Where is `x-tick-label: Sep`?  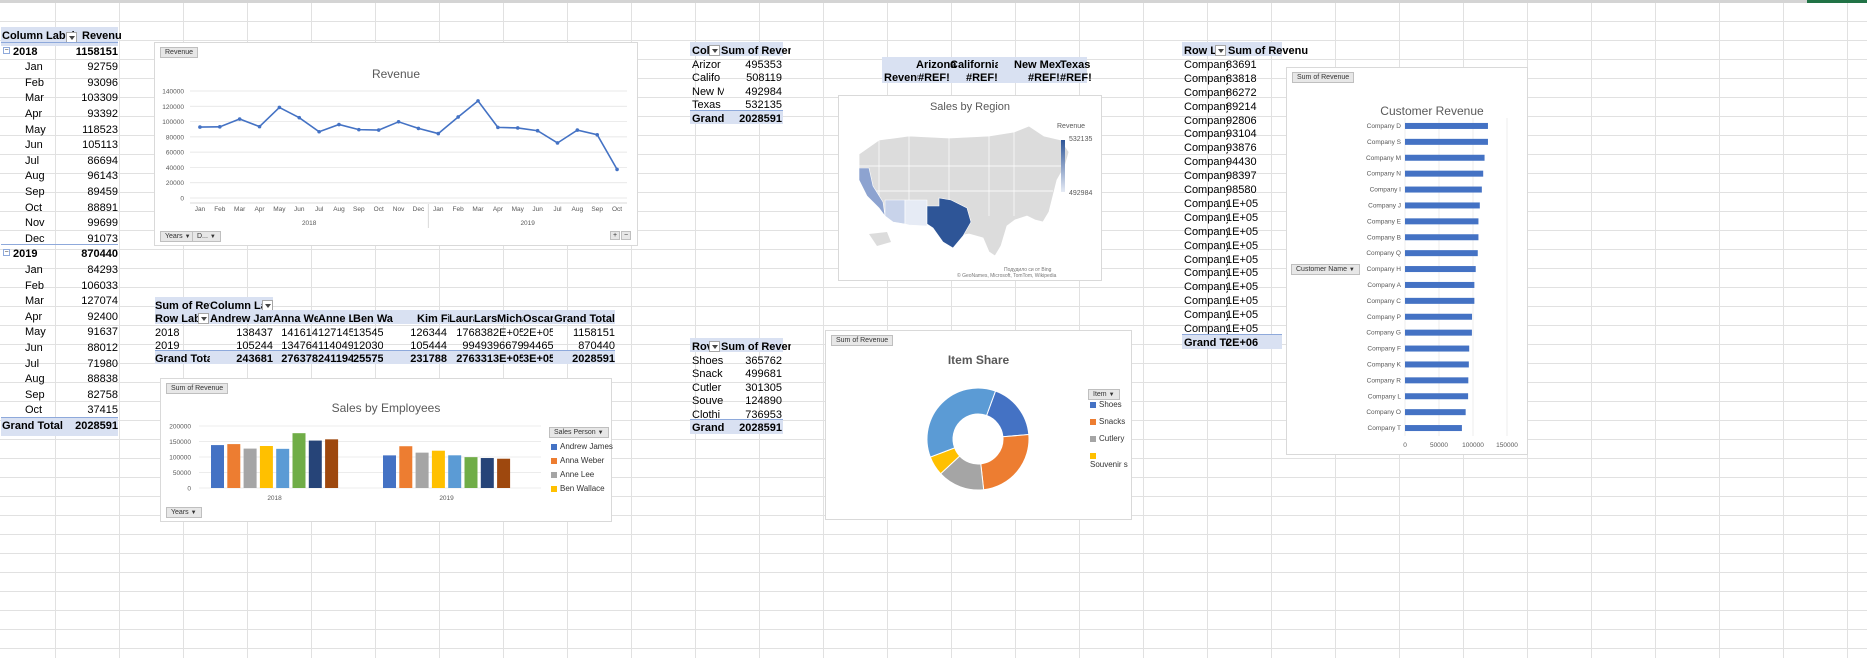
x-tick-label: Sep is located at coordinates (597, 209).